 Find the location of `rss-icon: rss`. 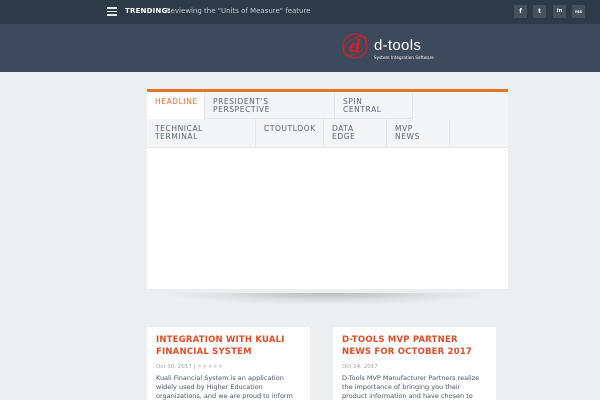

rss-icon: rss is located at coordinates (578, 11).